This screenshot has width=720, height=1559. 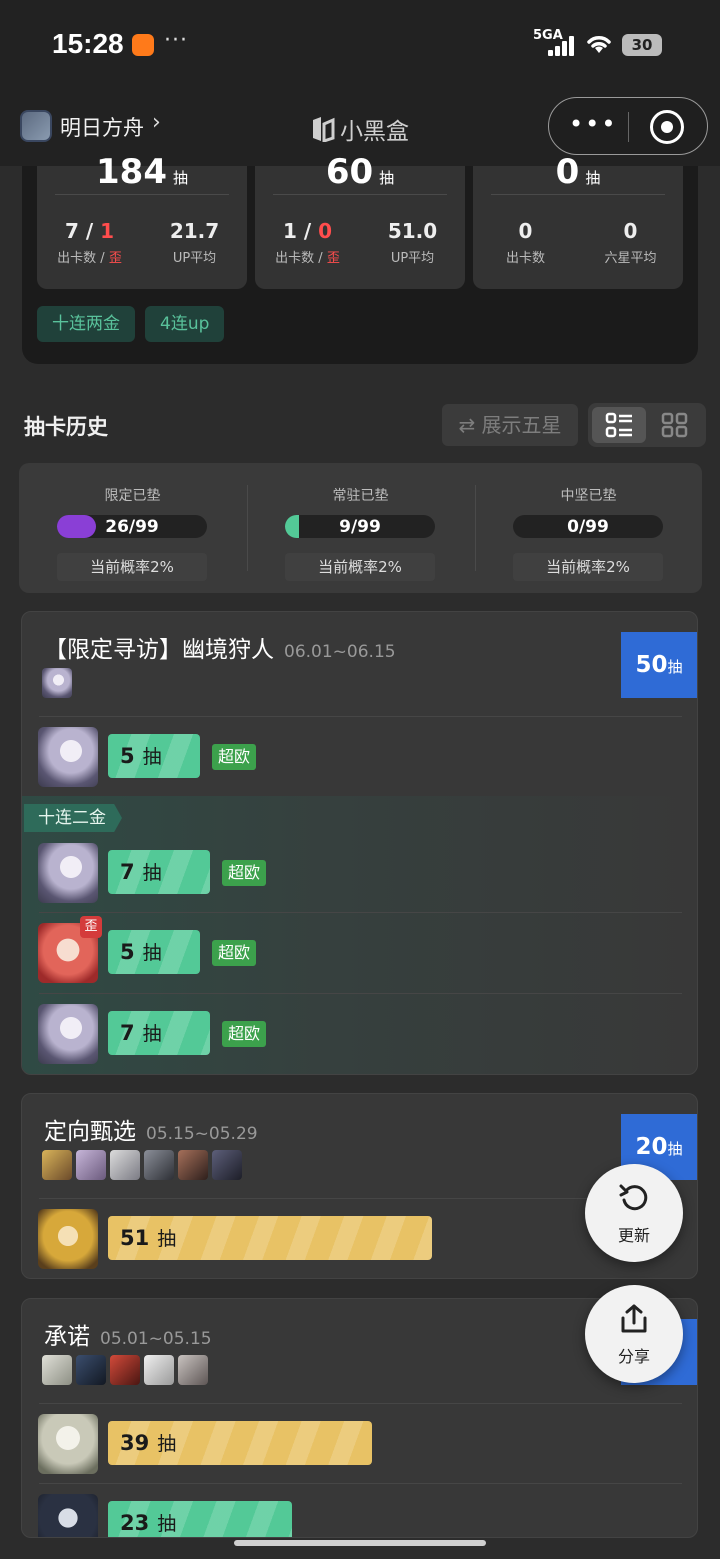 I want to click on refresh-button: 更新, so click(x=634, y=1213).